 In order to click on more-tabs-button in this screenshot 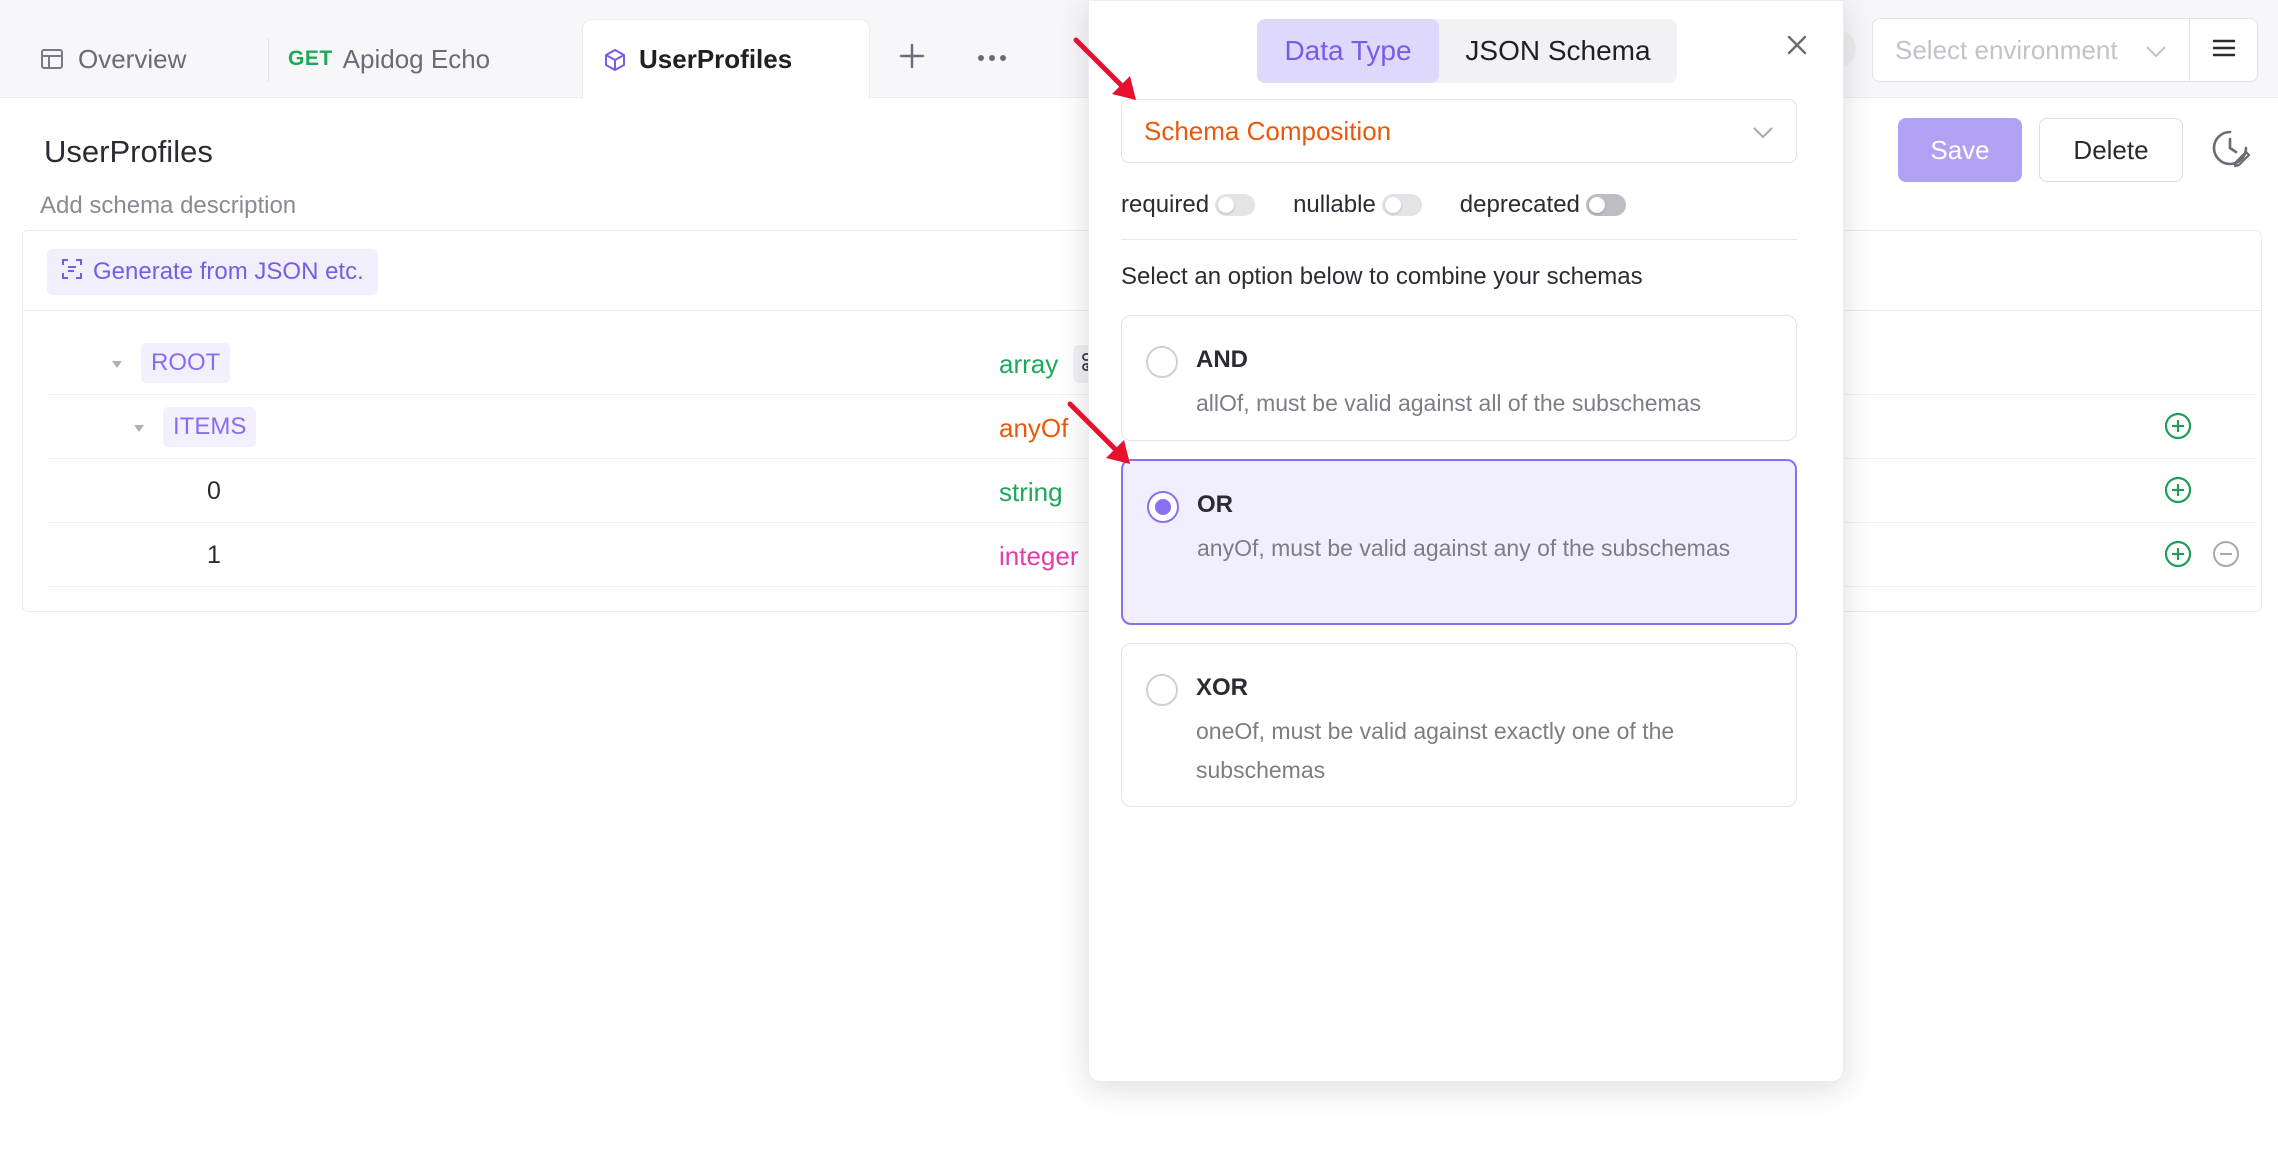, I will do `click(992, 58)`.